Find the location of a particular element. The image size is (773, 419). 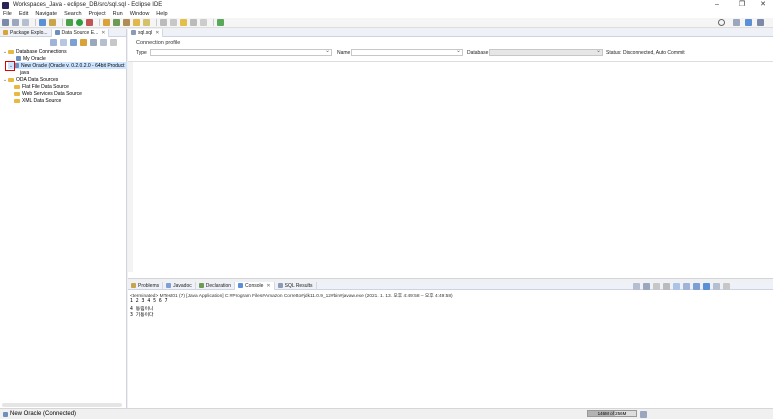

tree-item-flat-file: Flat File Data Source is located at coordinates (41, 86).